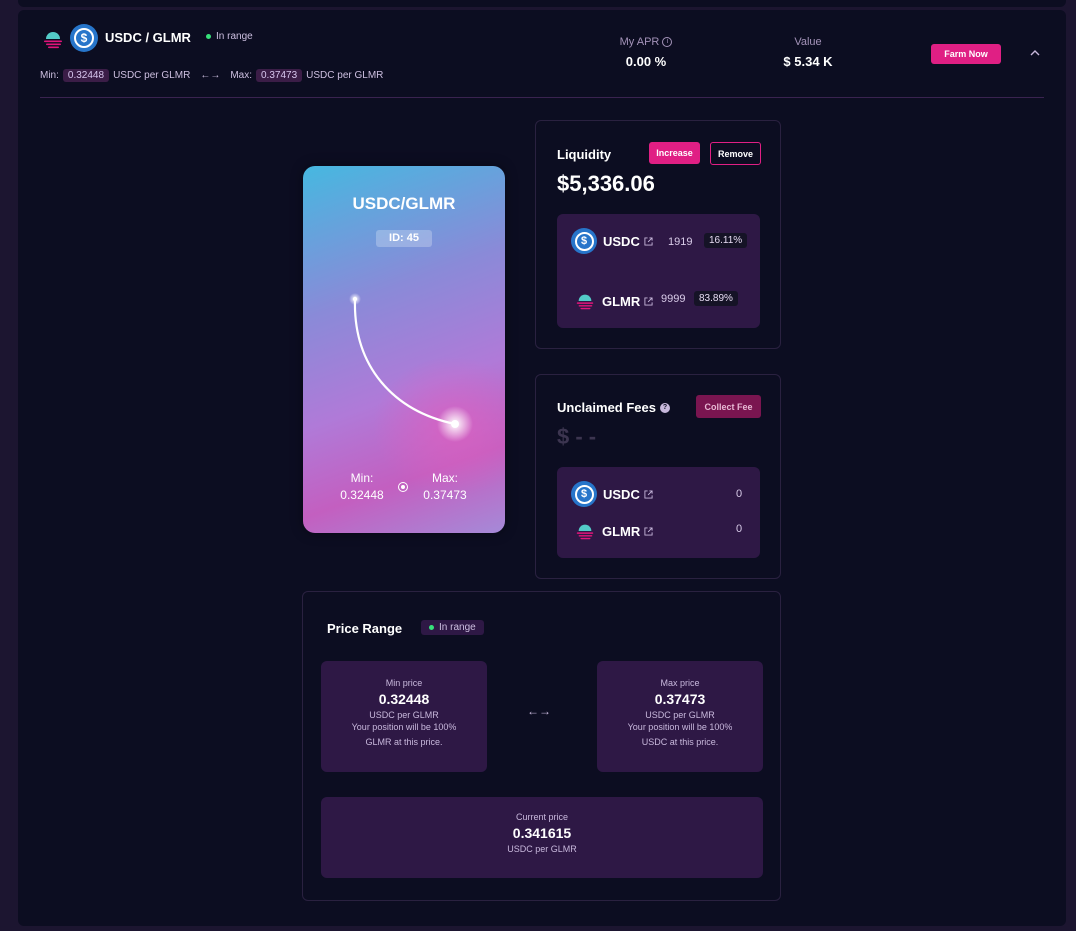 The width and height of the screenshot is (1076, 931). What do you see at coordinates (152, 75) in the screenshot?
I see `min-unit: USDC per GLMR` at bounding box center [152, 75].